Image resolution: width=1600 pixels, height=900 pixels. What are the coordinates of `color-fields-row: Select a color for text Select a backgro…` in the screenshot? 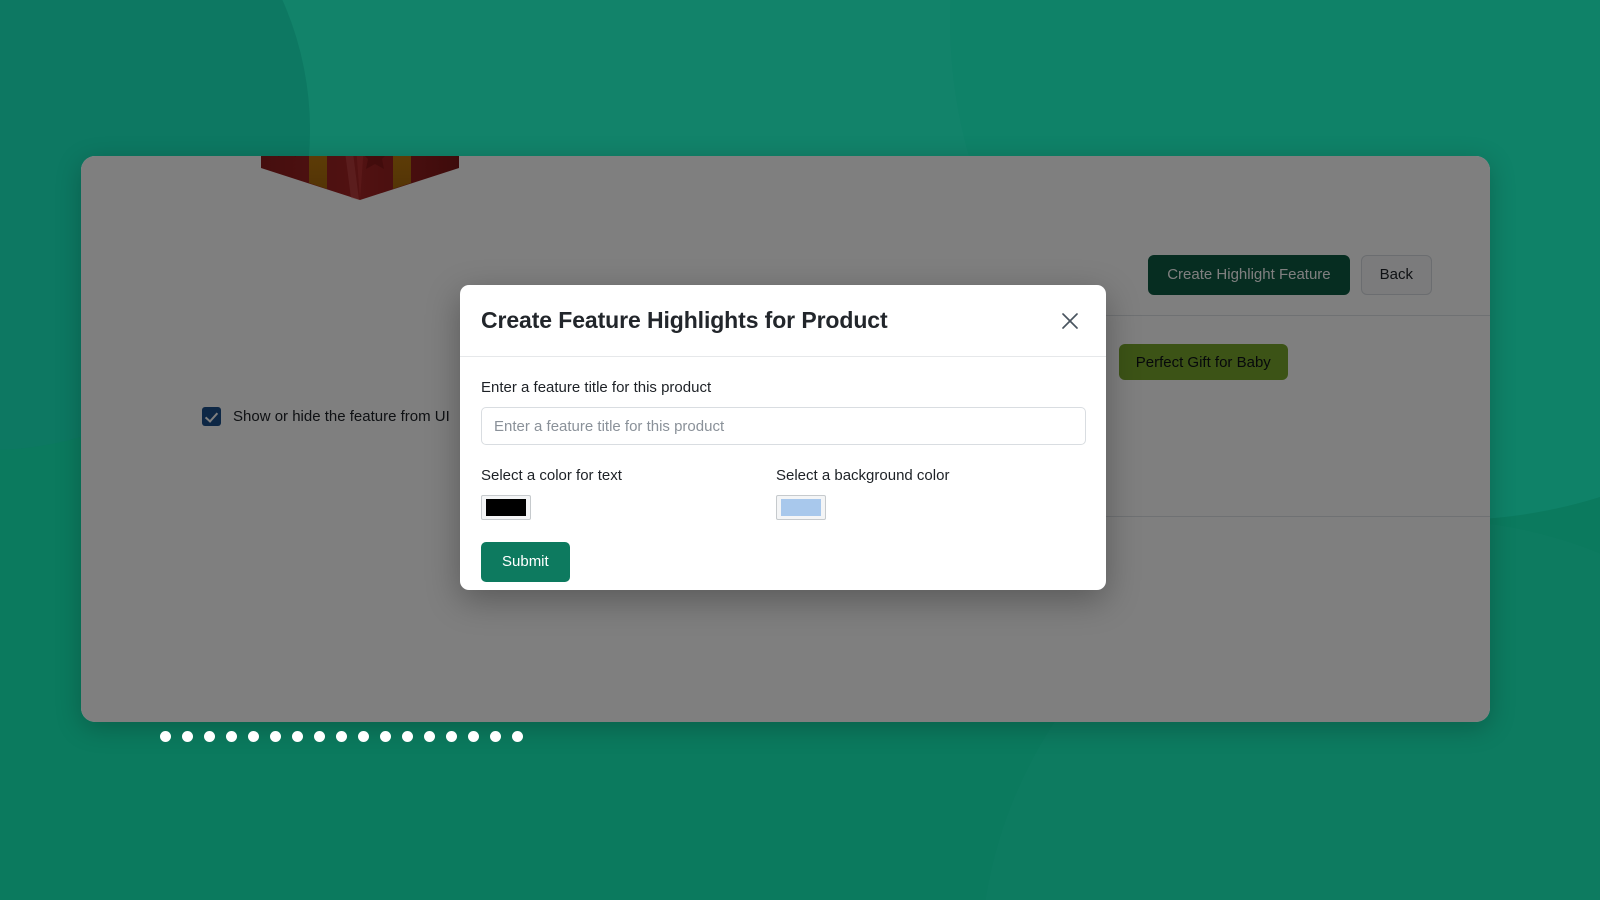 It's located at (783, 493).